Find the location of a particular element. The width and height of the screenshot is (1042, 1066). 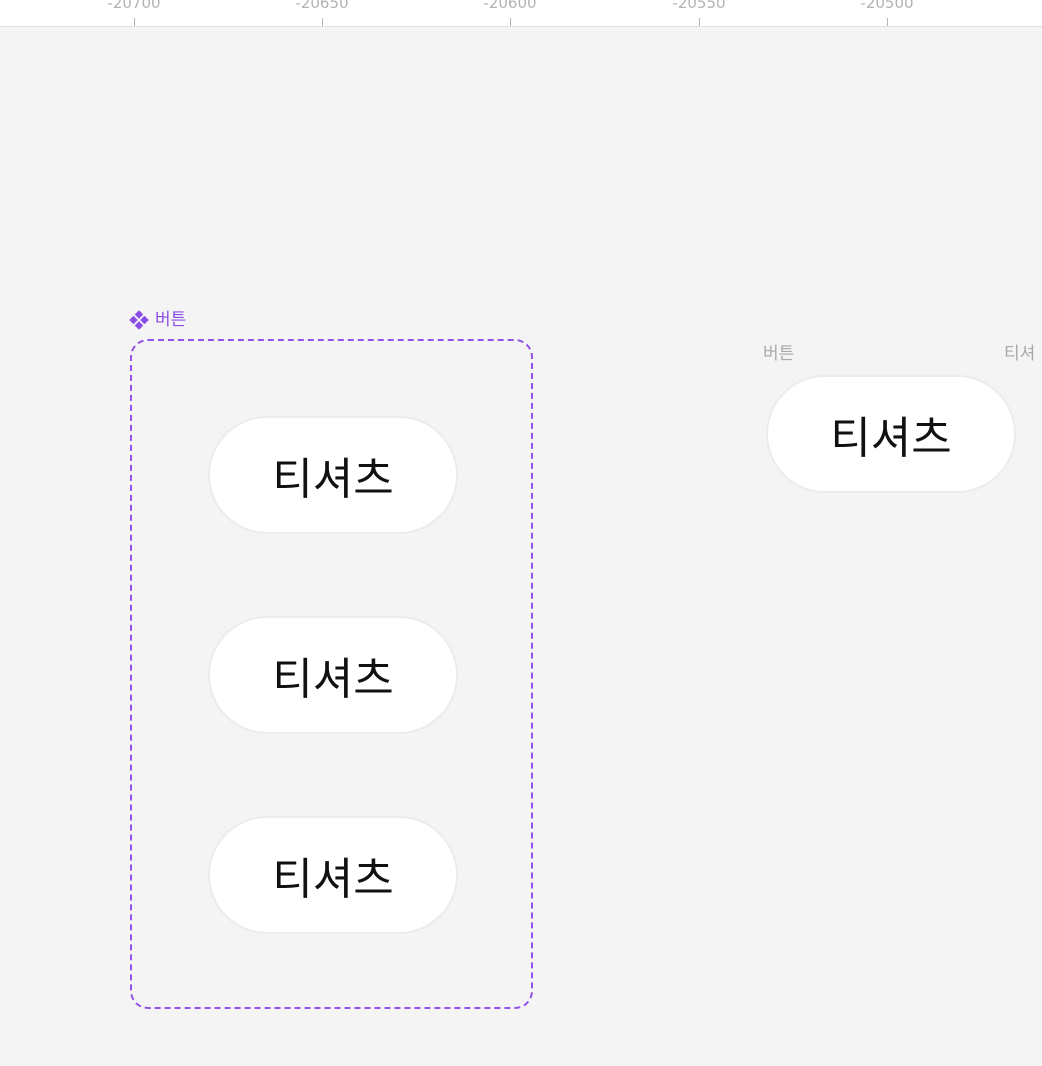

horizontal-ruler: -20700 -20650 -20600 -20550 -20500 is located at coordinates (521, 13).